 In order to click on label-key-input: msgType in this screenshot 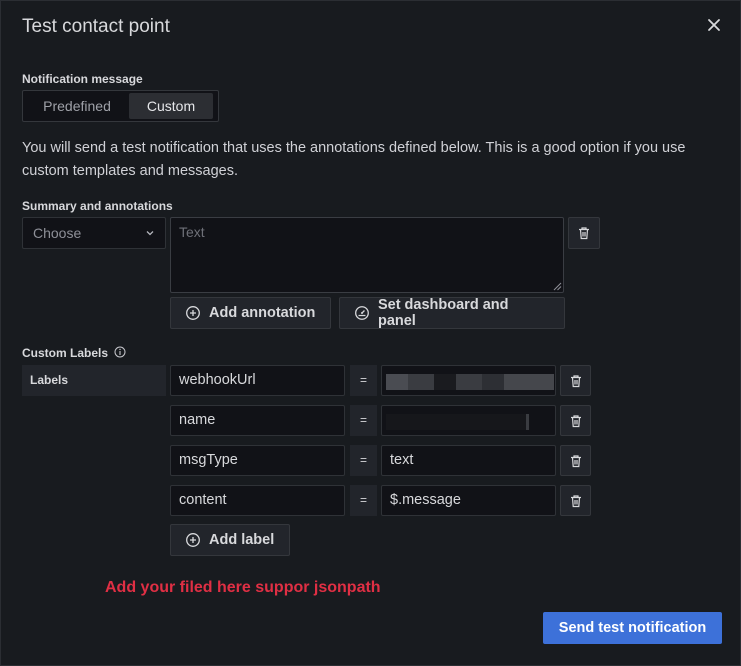, I will do `click(257, 460)`.